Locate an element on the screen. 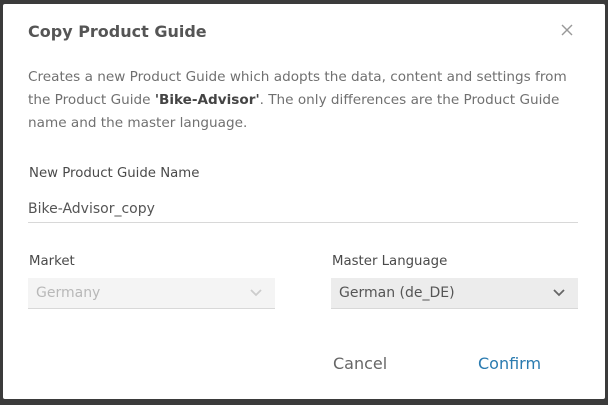  market-label: Market is located at coordinates (52, 261).